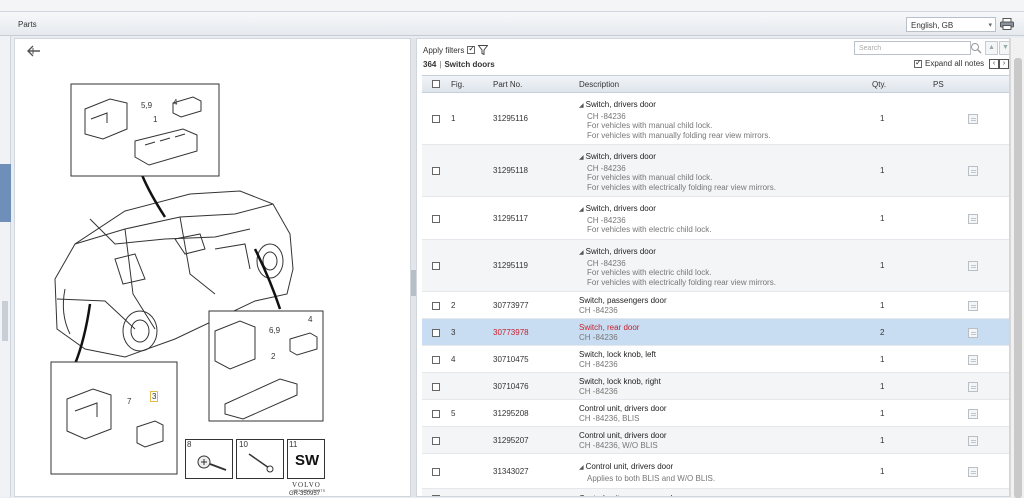  Describe the element at coordinates (951, 24) in the screenshot. I see `language-select: English, GB ▾` at that location.